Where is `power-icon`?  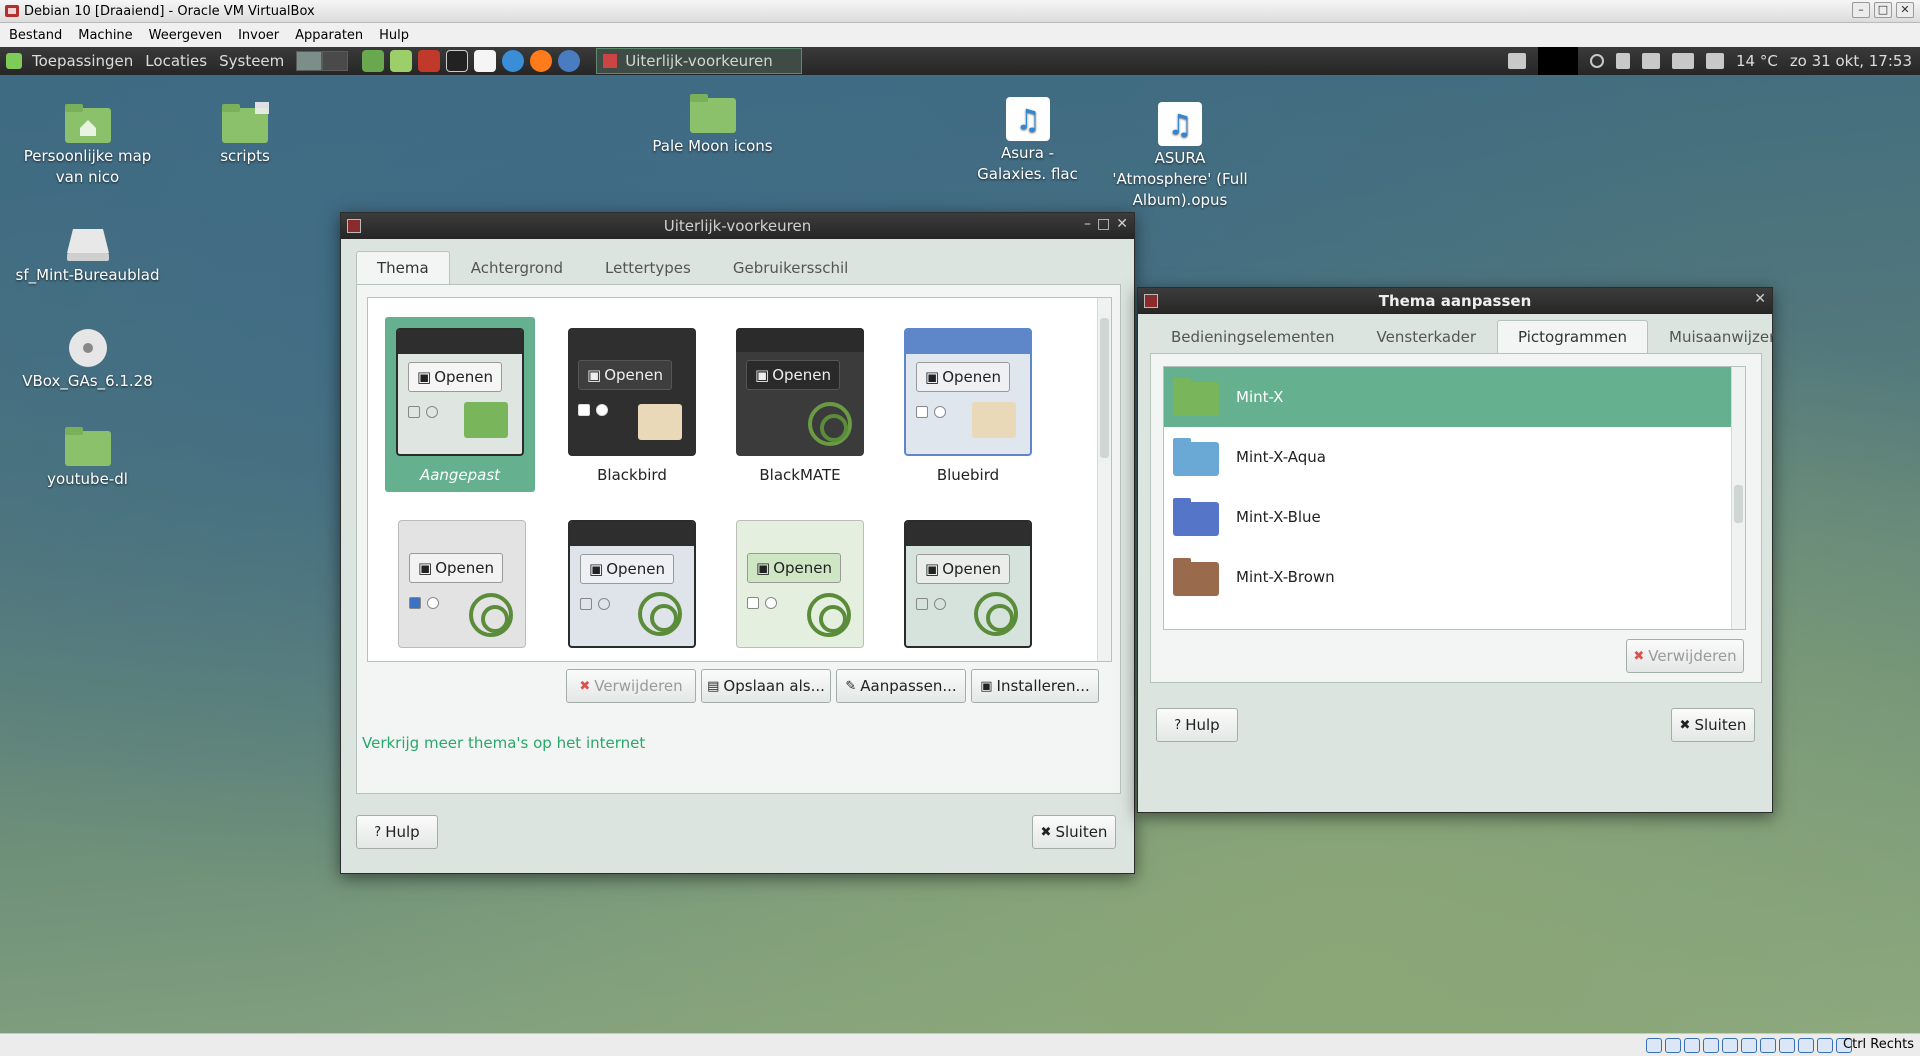
power-icon is located at coordinates (1596, 61).